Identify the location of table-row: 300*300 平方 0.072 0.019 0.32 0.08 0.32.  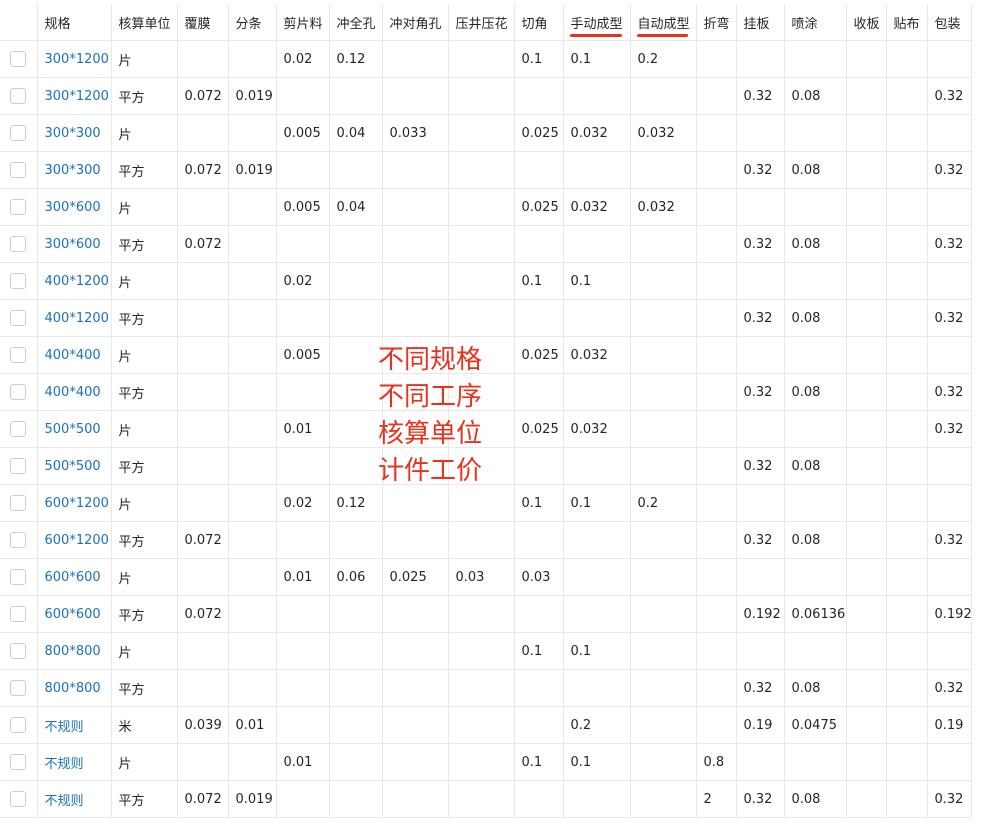
(486, 170).